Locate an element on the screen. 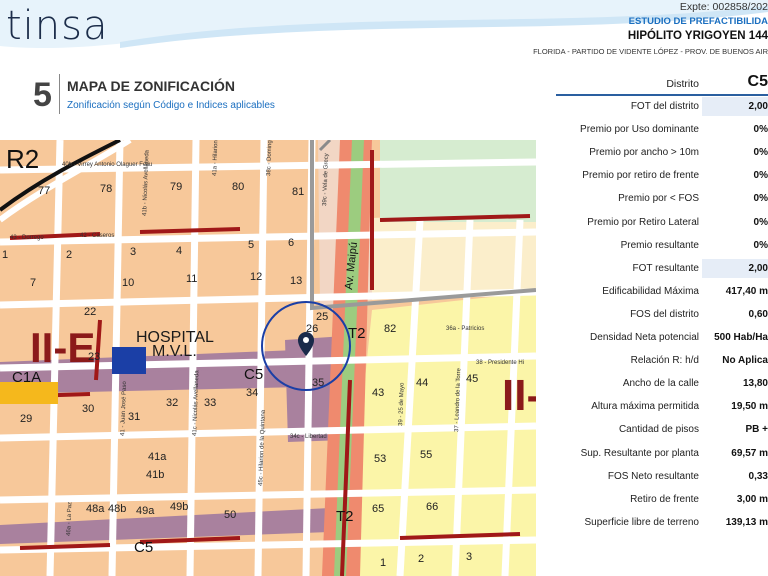  row-label: Sup. Resultante por planta is located at coordinates (639, 453).